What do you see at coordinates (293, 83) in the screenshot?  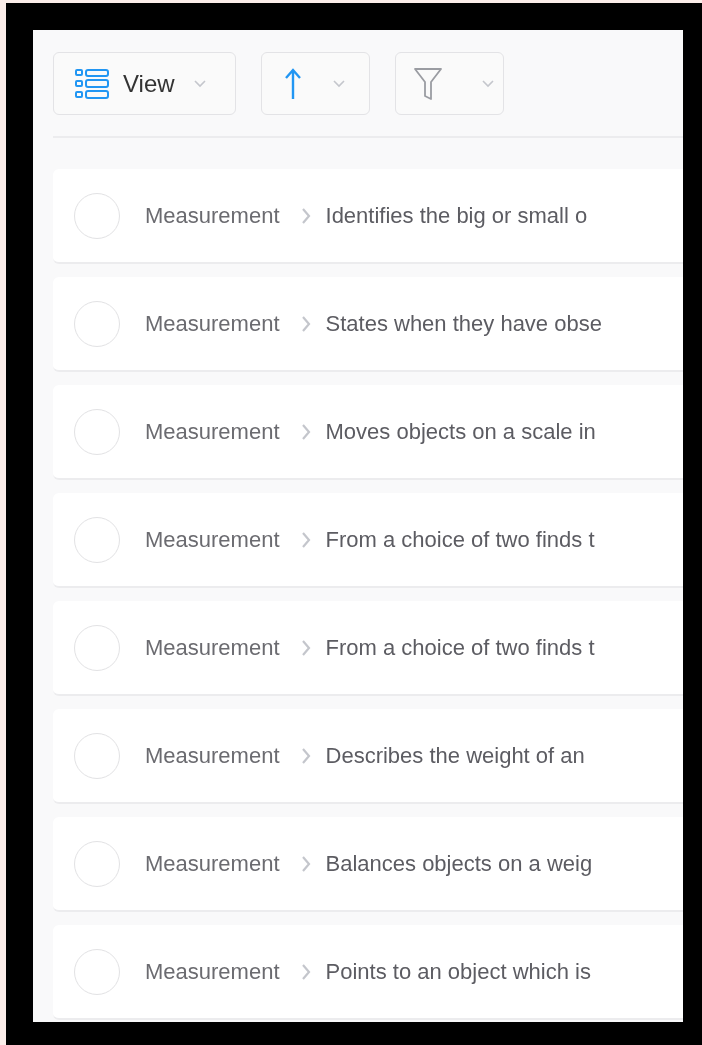 I see `arrow-up-icon` at bounding box center [293, 83].